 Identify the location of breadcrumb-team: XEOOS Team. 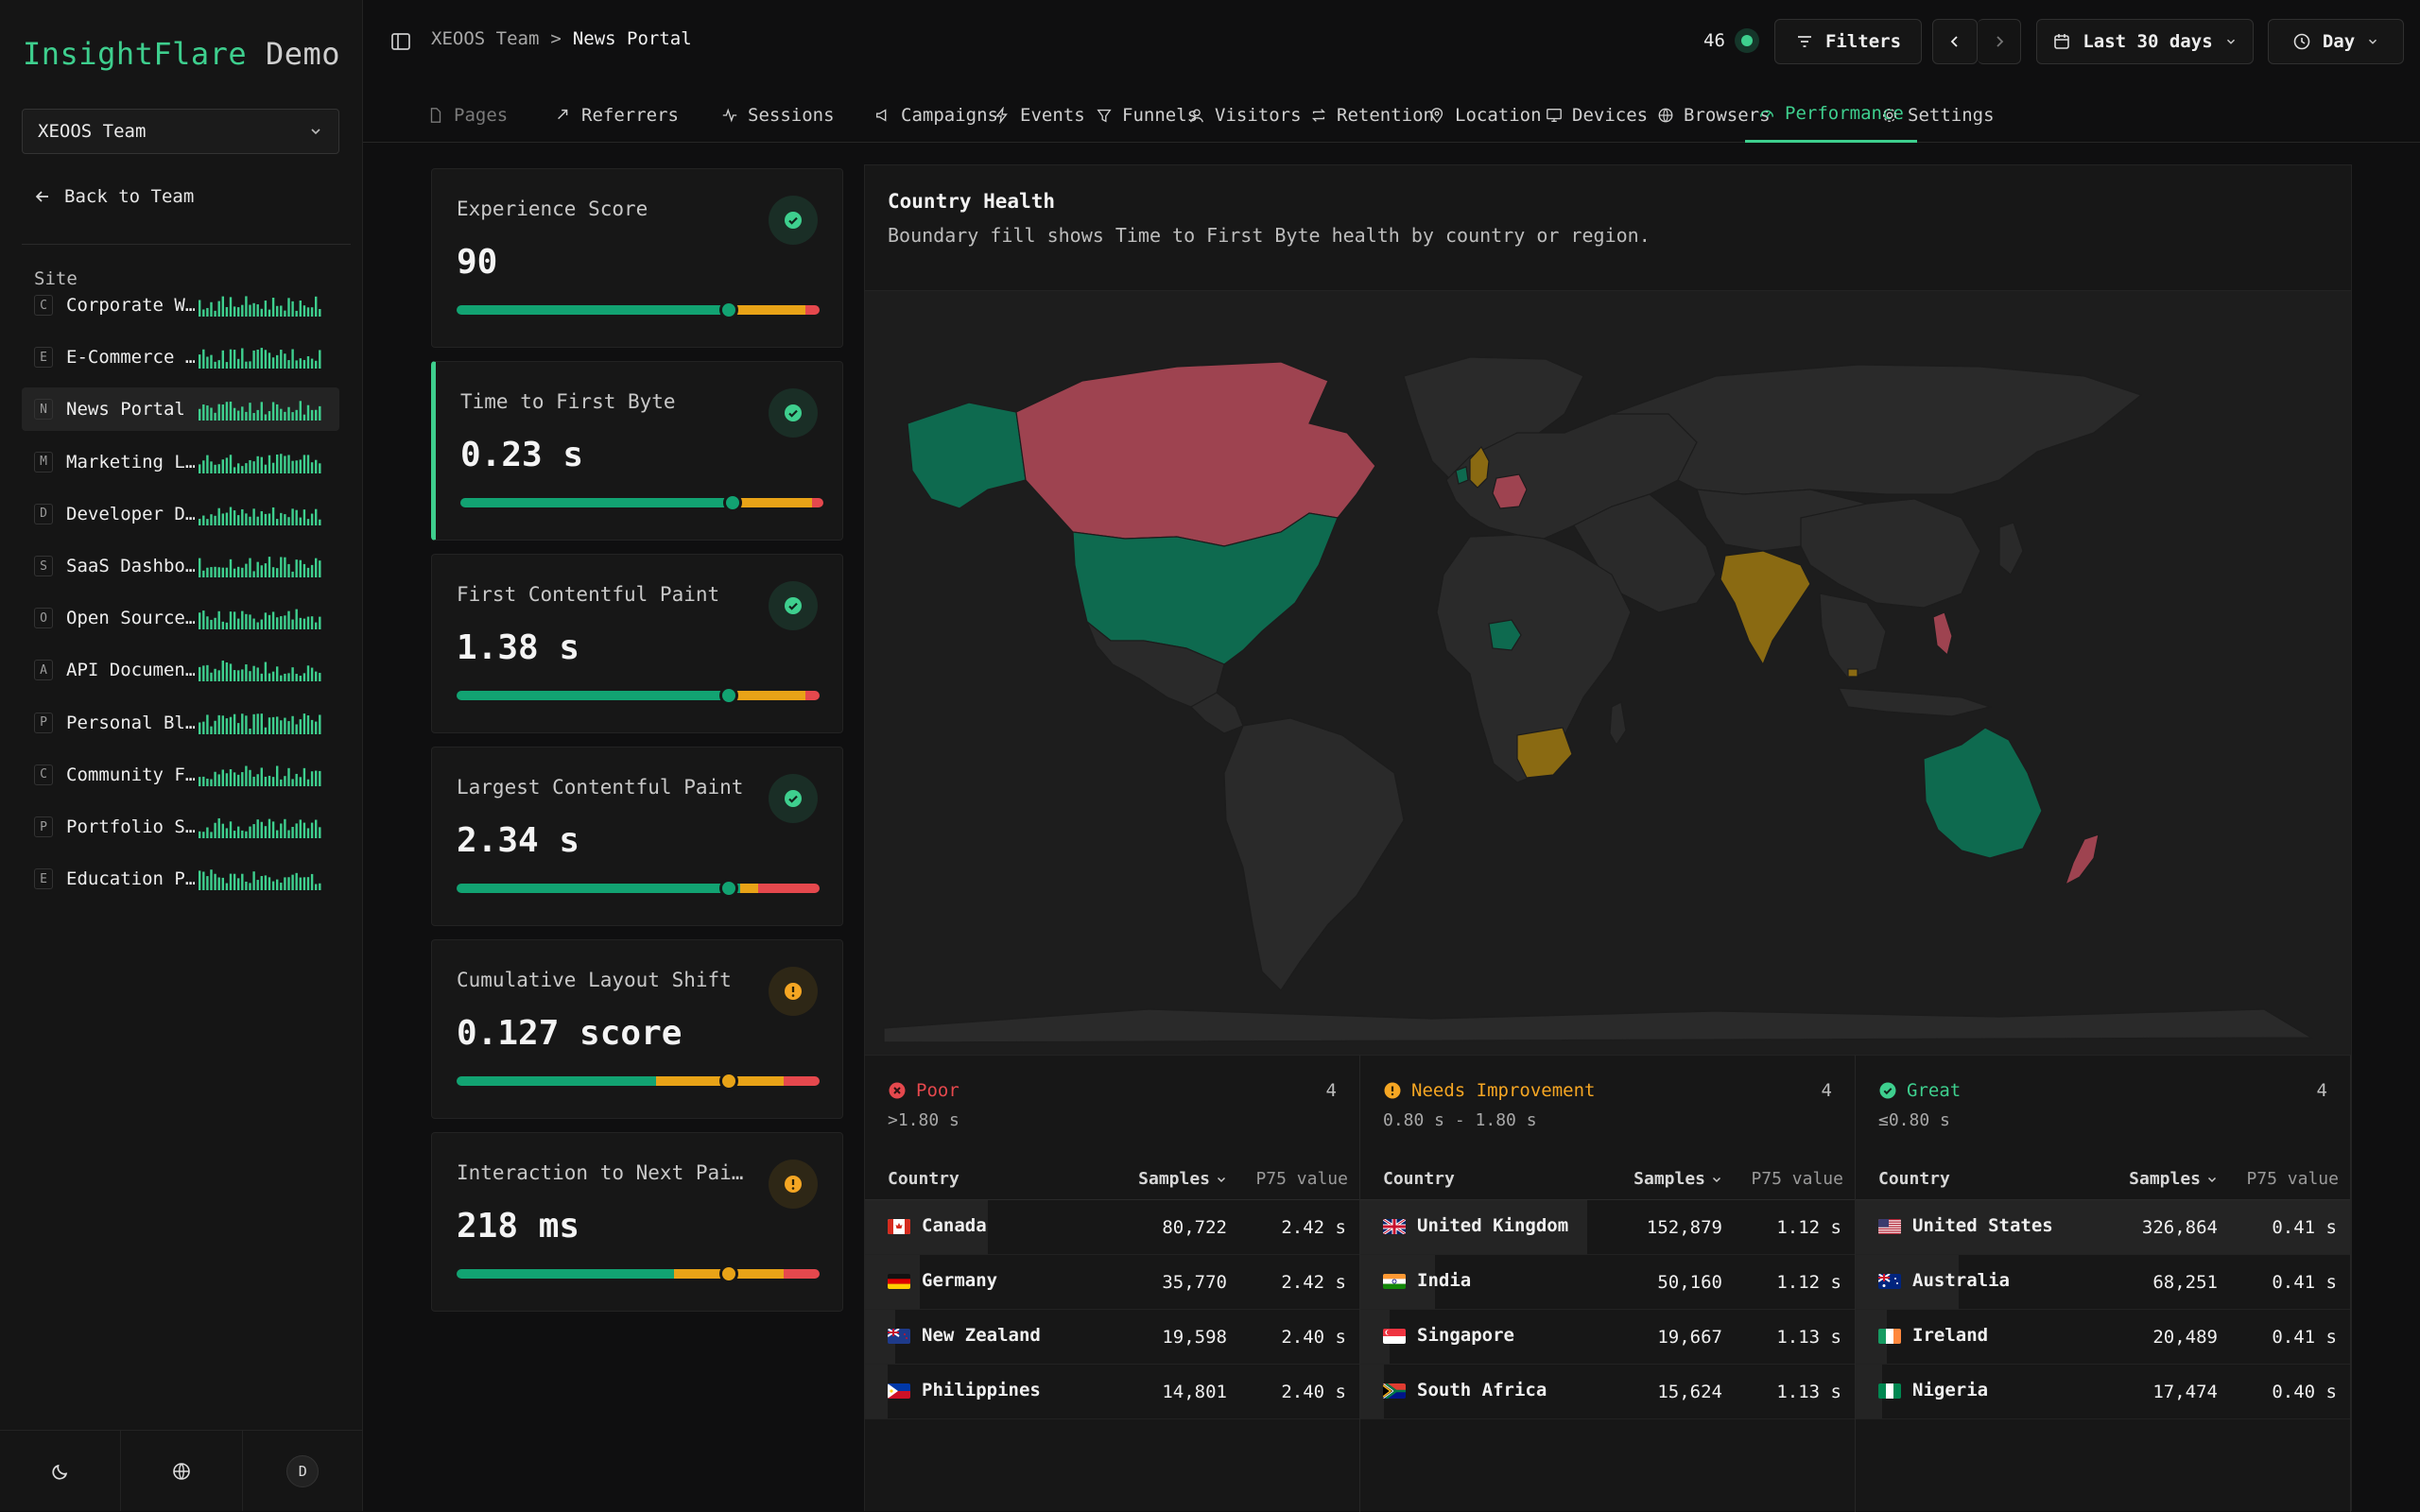
(485, 38).